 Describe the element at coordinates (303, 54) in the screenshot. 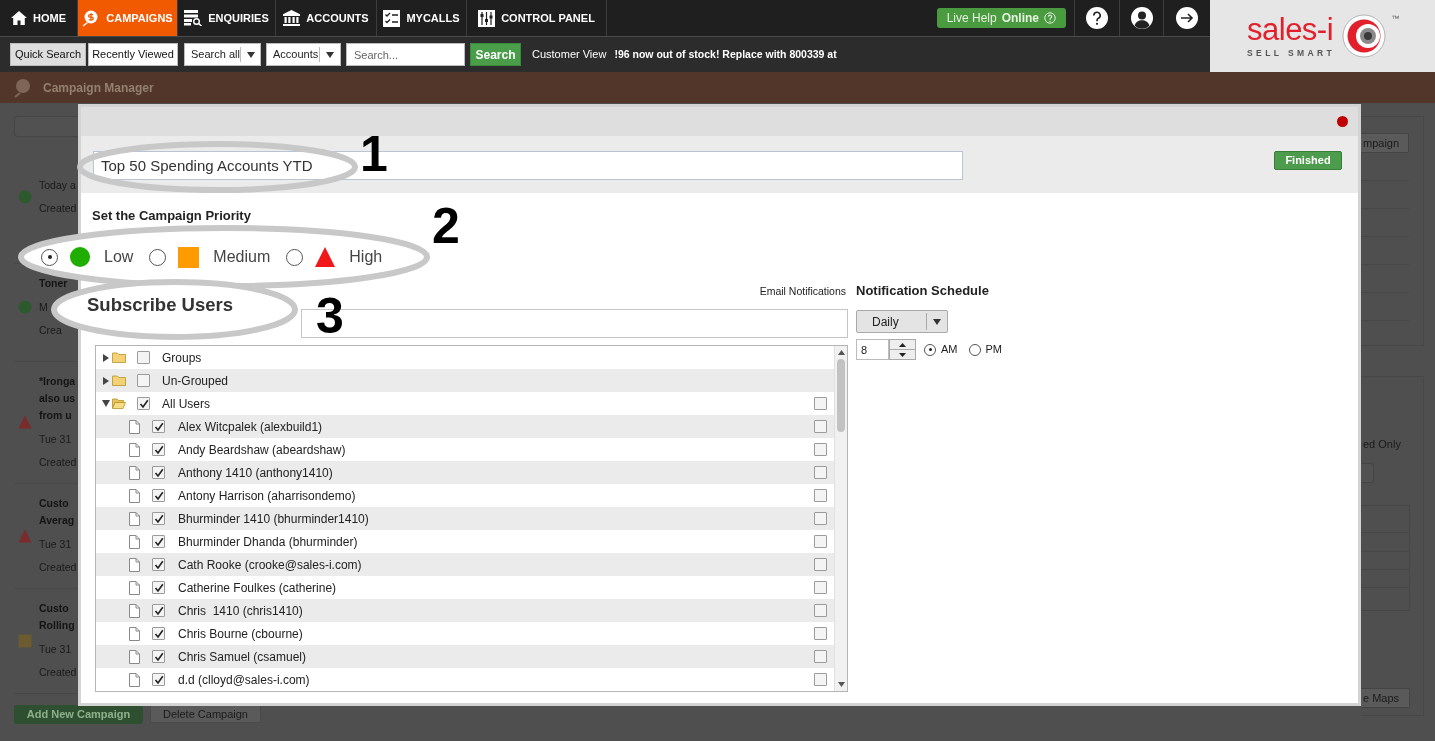

I see `type-select: Accounts` at that location.